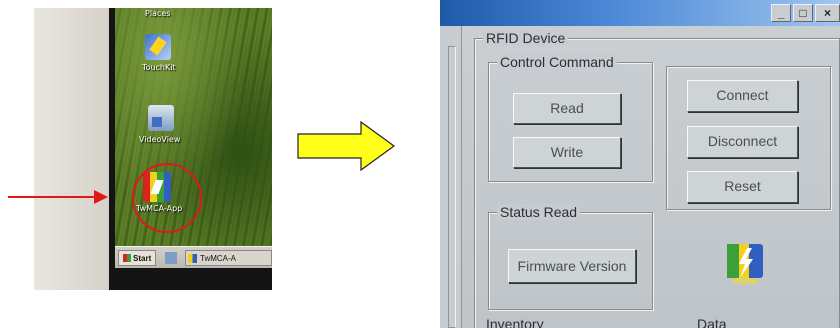 The height and width of the screenshot is (328, 840). Describe the element at coordinates (142, 258) in the screenshot. I see `start-label: Start` at that location.